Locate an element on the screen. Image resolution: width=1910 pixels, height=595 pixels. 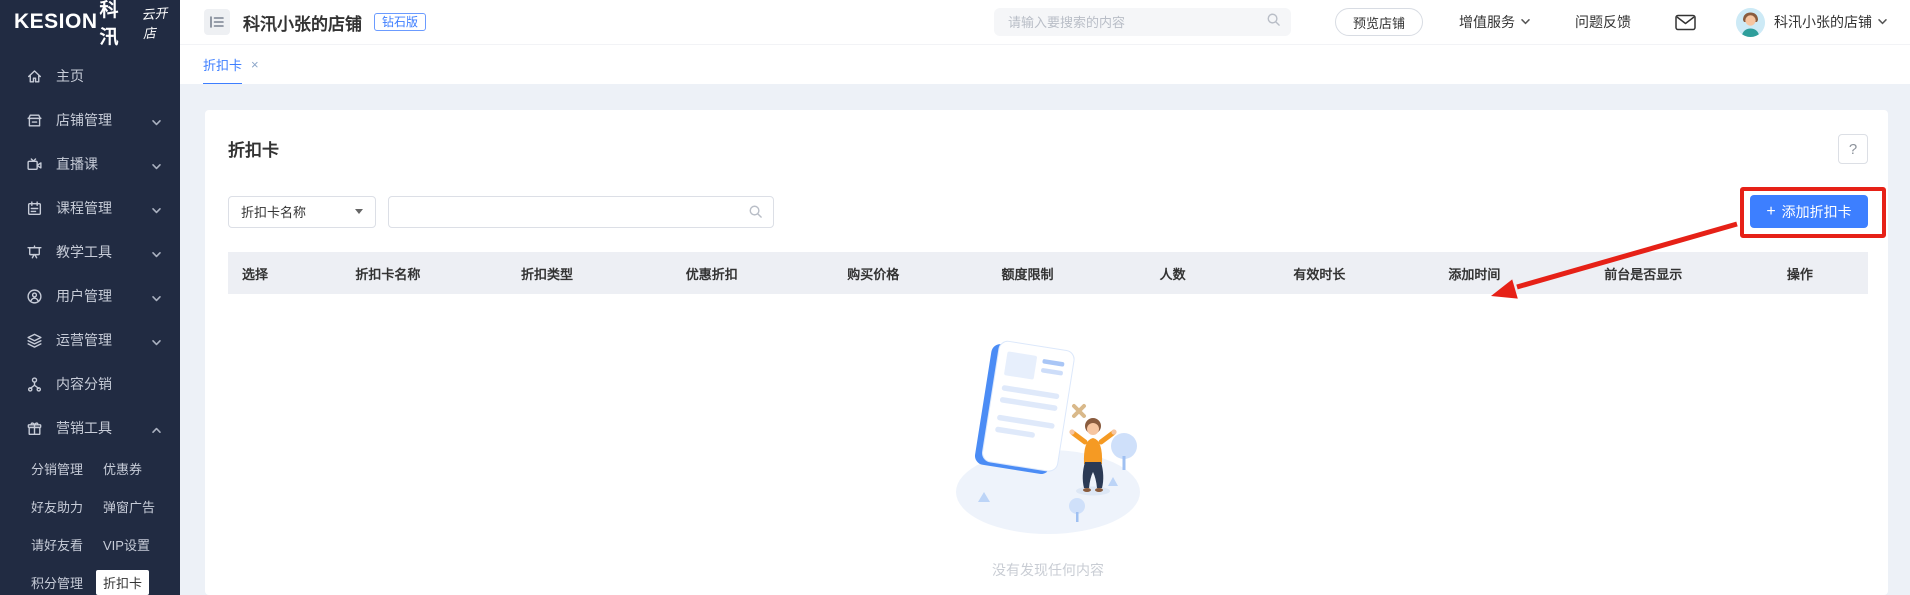
column-header: 折扣类型 is located at coordinates (546, 274).